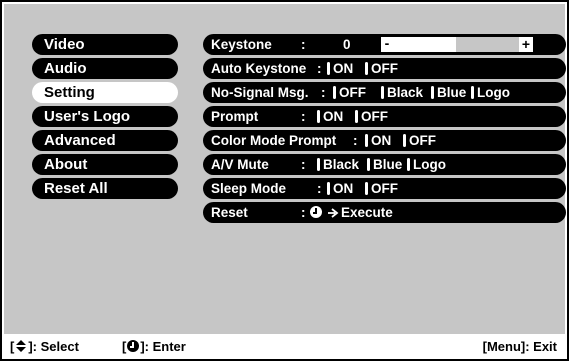 This screenshot has height=361, width=569. What do you see at coordinates (229, 212) in the screenshot?
I see `reset-label: Reset` at bounding box center [229, 212].